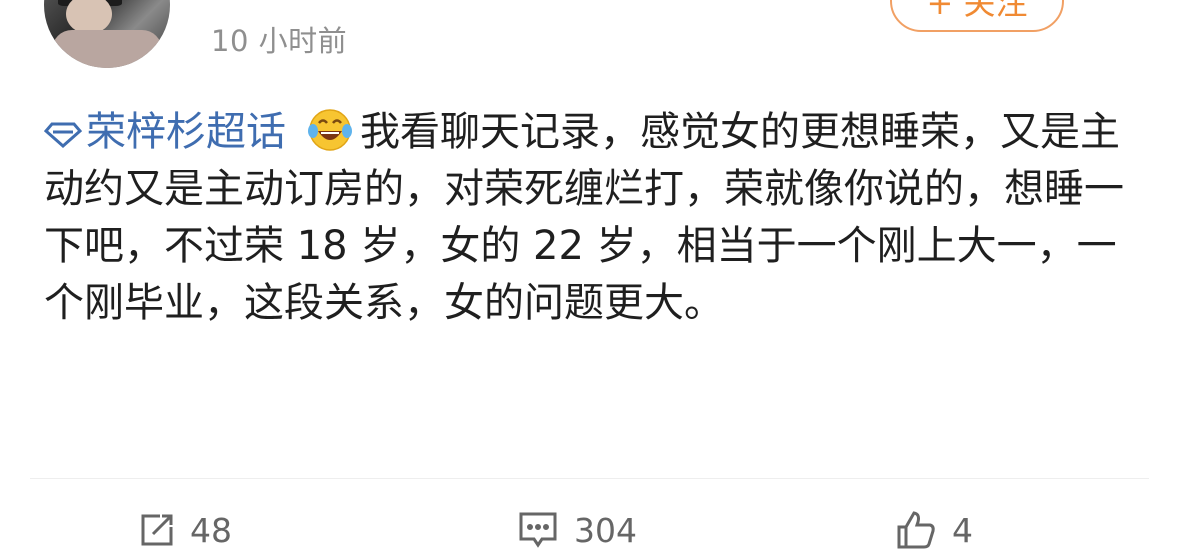 This screenshot has height=560, width=1179. I want to click on comment-icon, so click(538, 530).